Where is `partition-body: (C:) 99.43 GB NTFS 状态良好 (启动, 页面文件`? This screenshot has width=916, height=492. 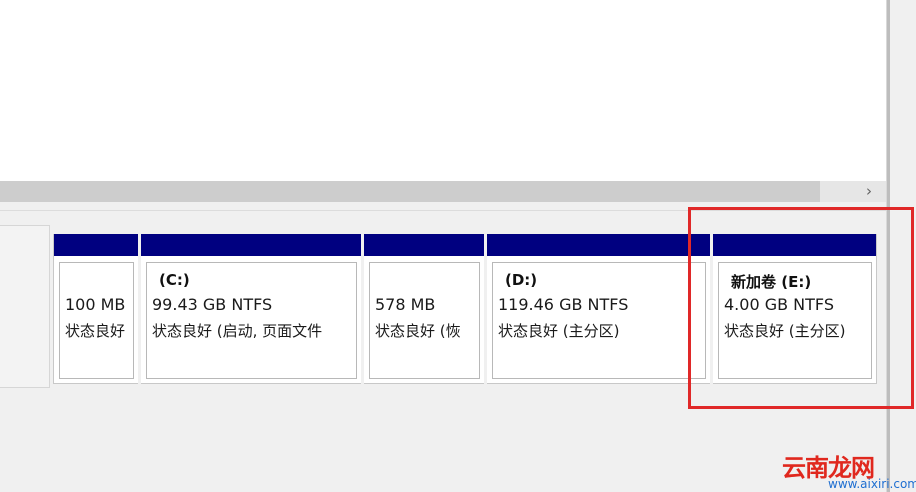 partition-body: (C:) 99.43 GB NTFS 状态良好 (启动, 页面文件 is located at coordinates (251, 320).